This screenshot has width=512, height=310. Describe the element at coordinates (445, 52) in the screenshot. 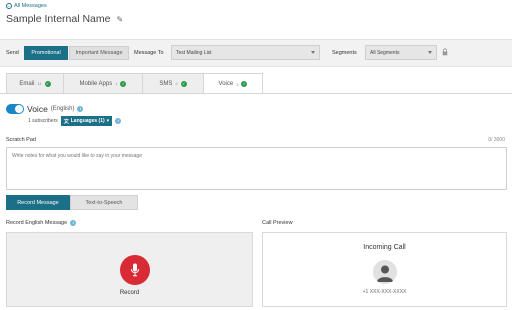

I see `lock-icon` at that location.